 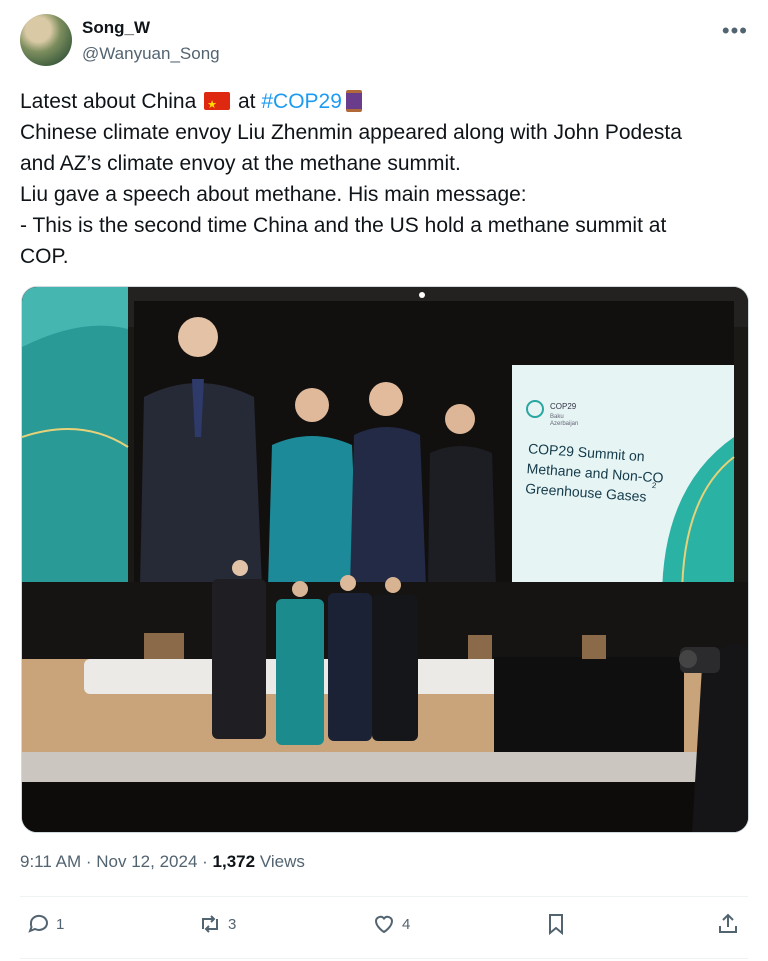 I want to click on screen-logo-sub2: Azerbaijan, so click(x=564, y=424).